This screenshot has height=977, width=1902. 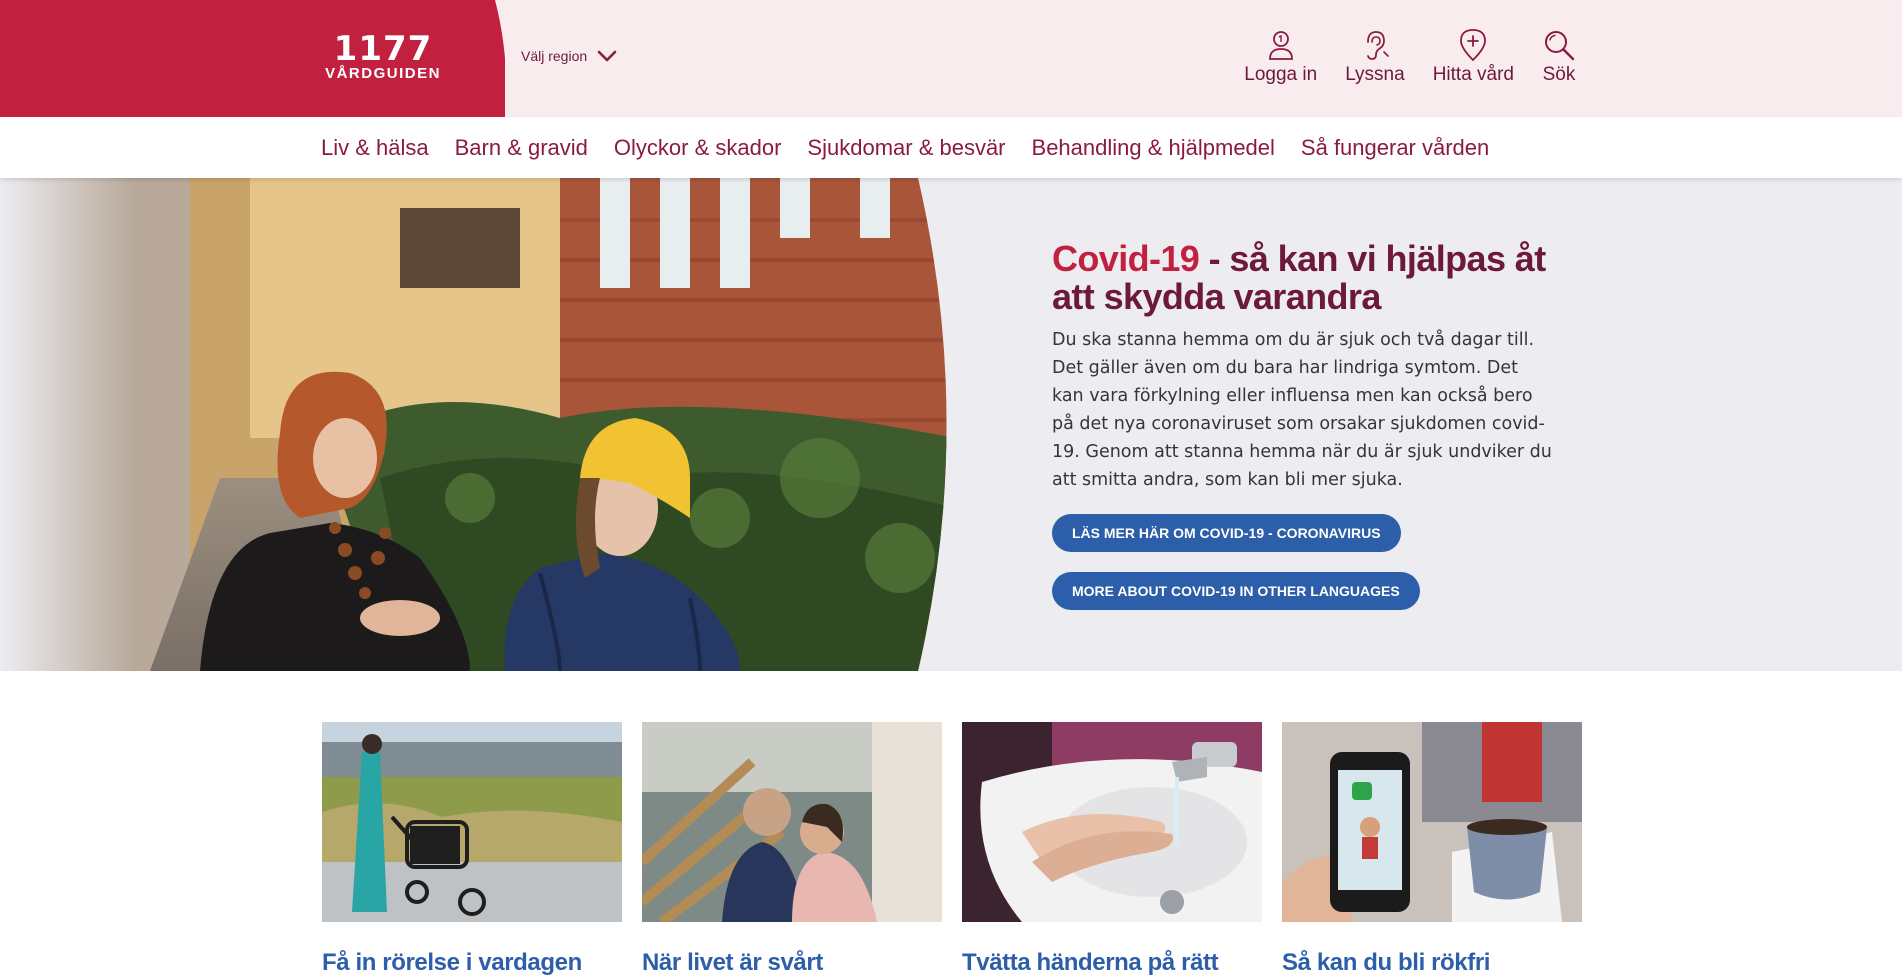 I want to click on user-icon, so click(x=1280, y=45).